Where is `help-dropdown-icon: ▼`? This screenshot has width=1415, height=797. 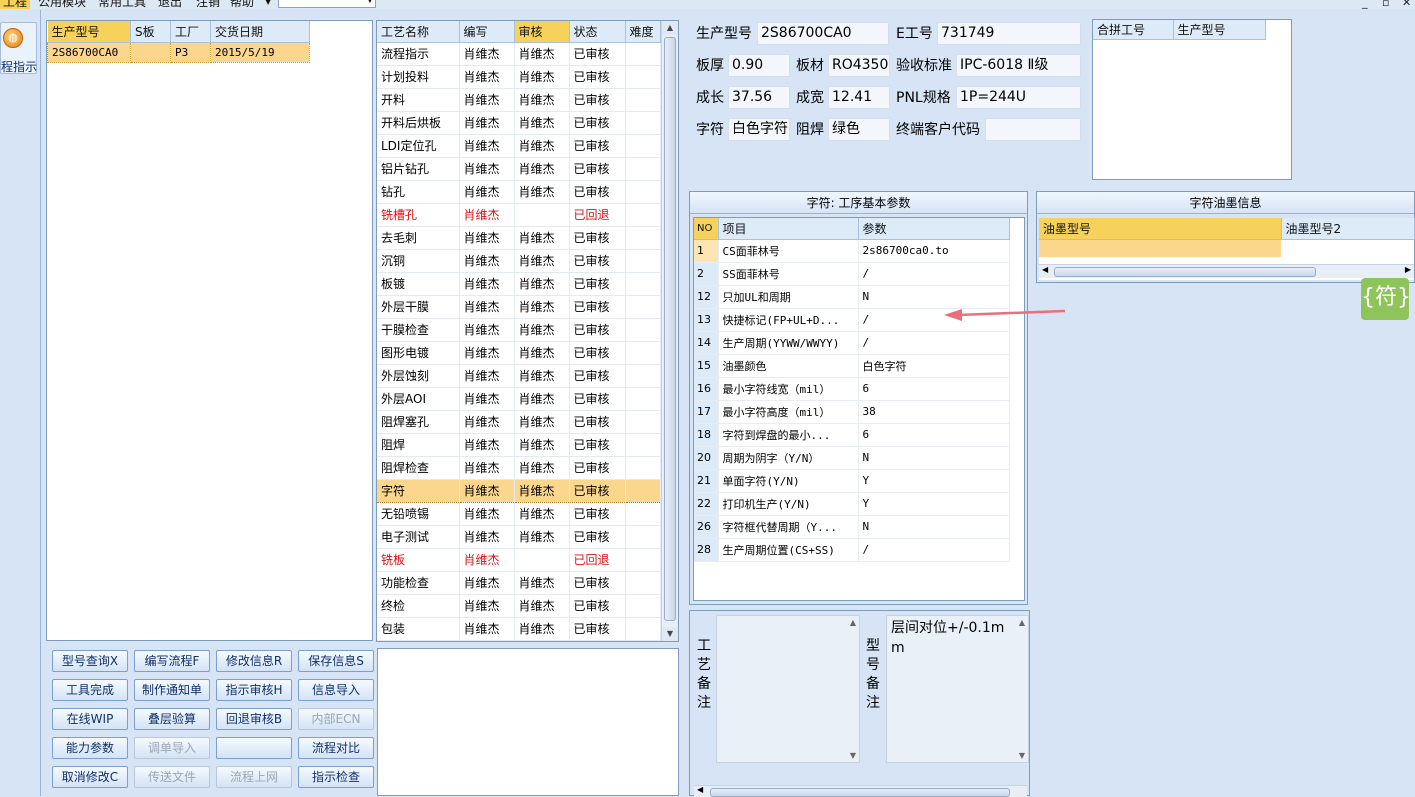
help-dropdown-icon: ▼ is located at coordinates (268, 4).